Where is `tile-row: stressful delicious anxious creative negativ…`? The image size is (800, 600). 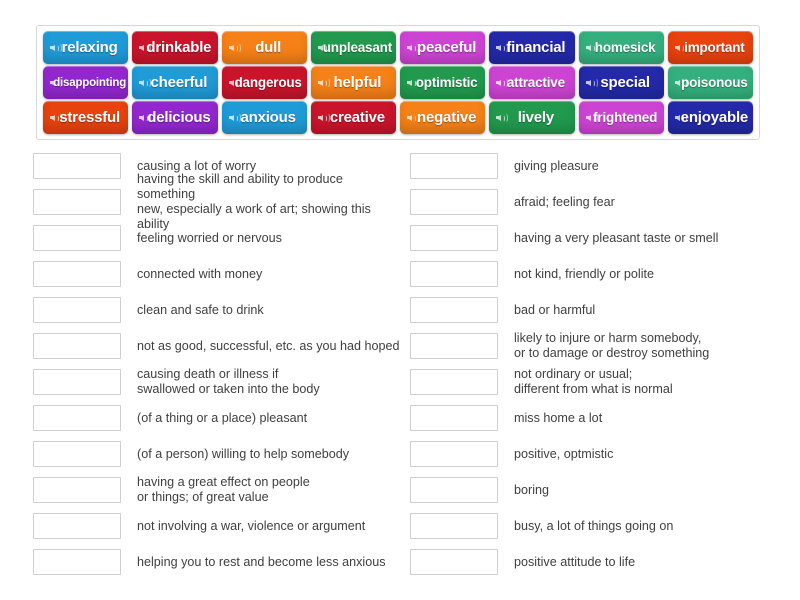
tile-row: stressful delicious anxious creative negativ… is located at coordinates (398, 117).